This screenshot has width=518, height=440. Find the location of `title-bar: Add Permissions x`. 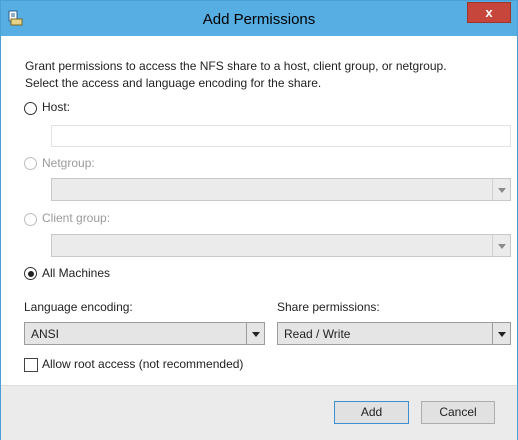

title-bar: Add Permissions x is located at coordinates (259, 18).